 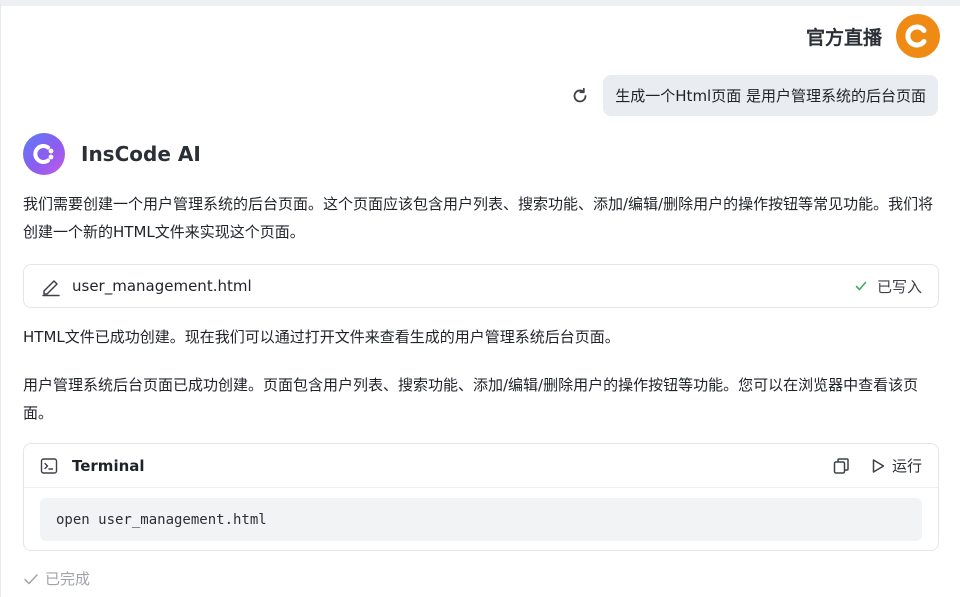 What do you see at coordinates (842, 466) in the screenshot?
I see `copy-icon` at bounding box center [842, 466].